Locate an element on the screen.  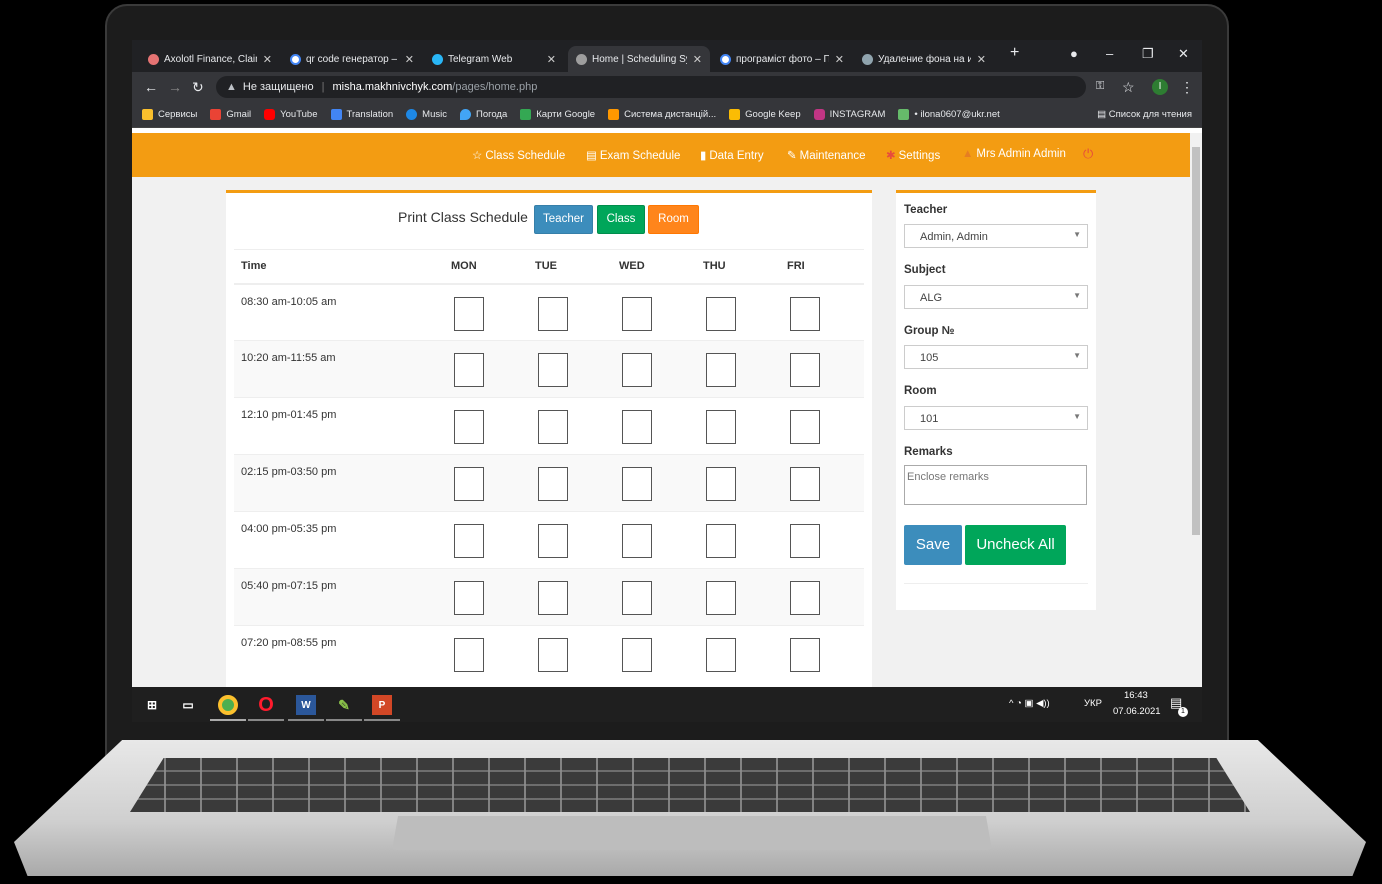
nav-data-entry: ▮ Data Entry is located at coordinates (732, 155).